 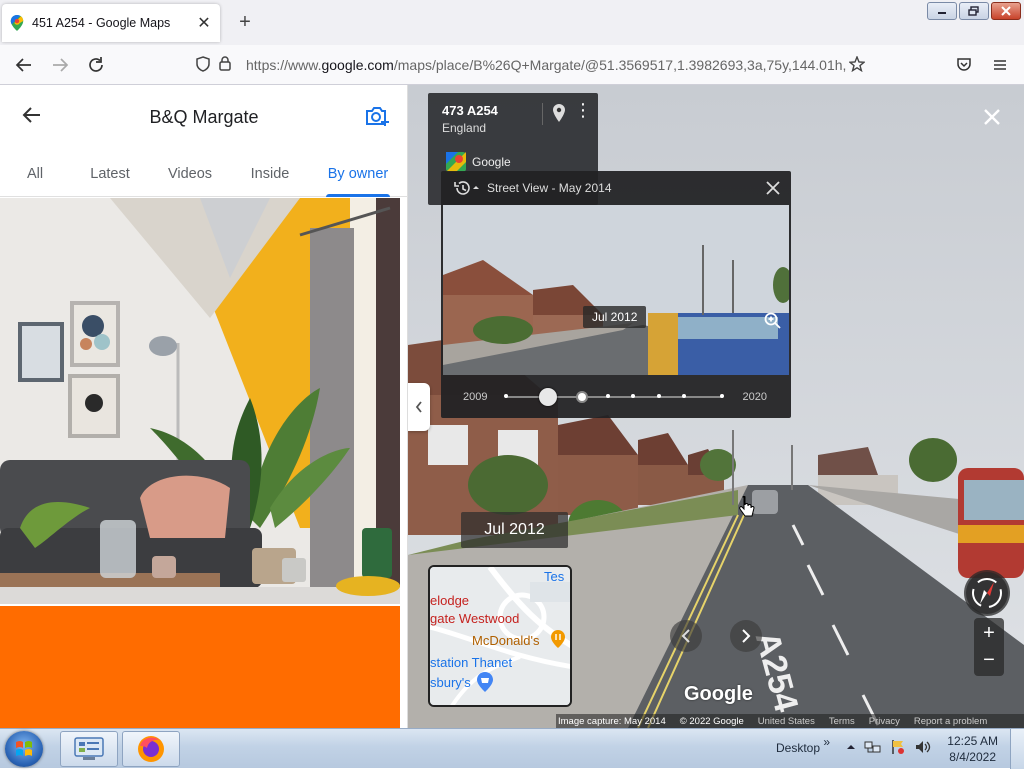 What do you see at coordinates (475, 397) in the screenshot?
I see `timeline-start-year: 2009` at bounding box center [475, 397].